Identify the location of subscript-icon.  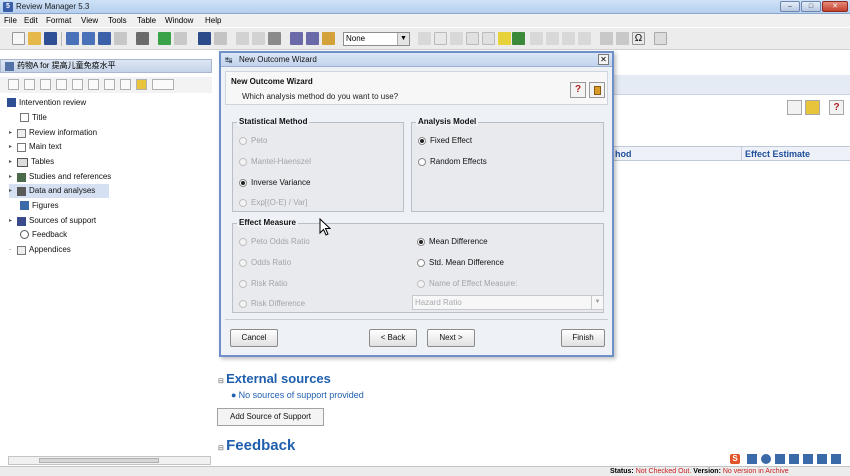
(488, 38).